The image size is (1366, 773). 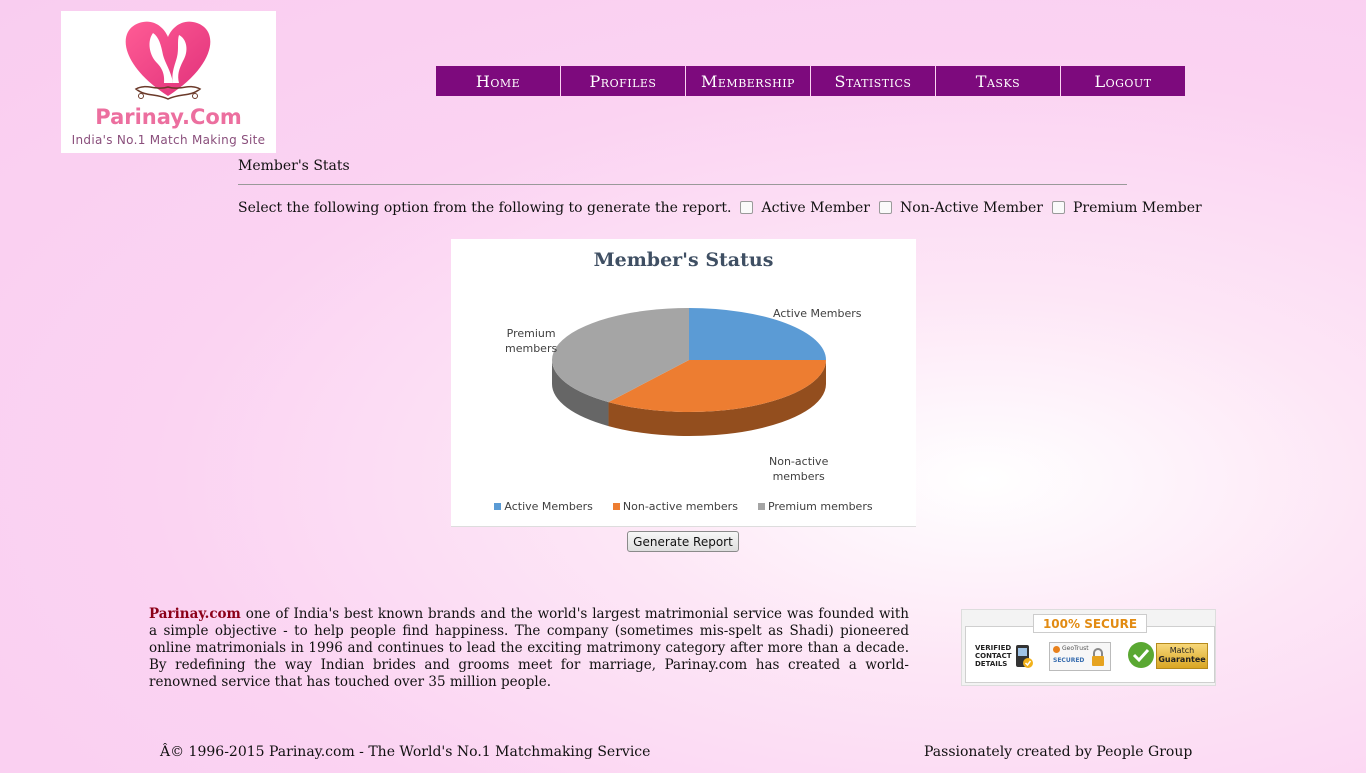 I want to click on non-active-member-checkbox, so click(x=886, y=207).